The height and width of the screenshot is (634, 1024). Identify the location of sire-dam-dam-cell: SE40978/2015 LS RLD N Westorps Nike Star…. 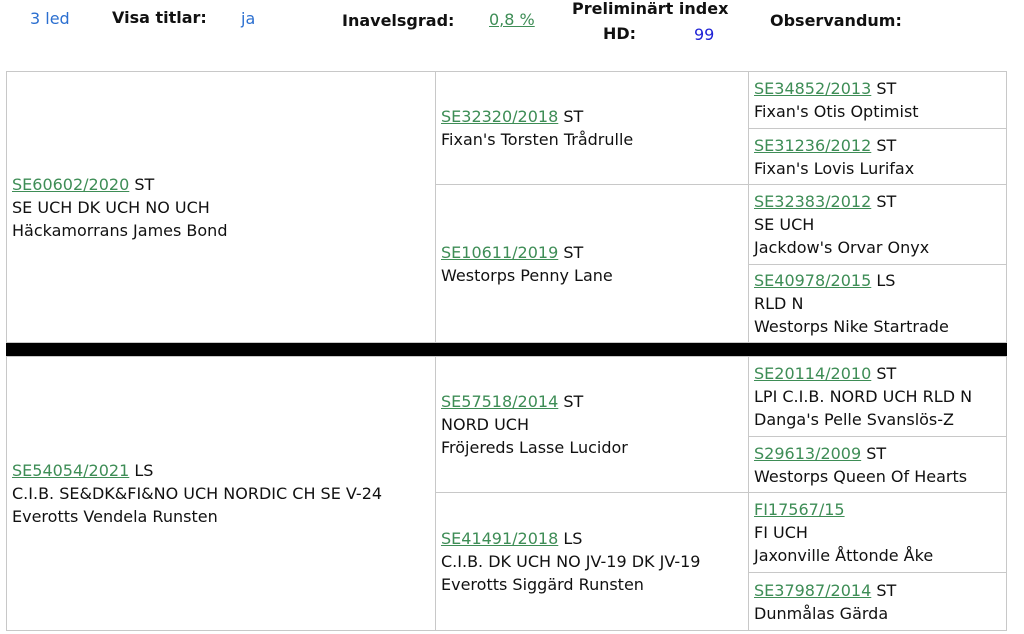
(877, 303).